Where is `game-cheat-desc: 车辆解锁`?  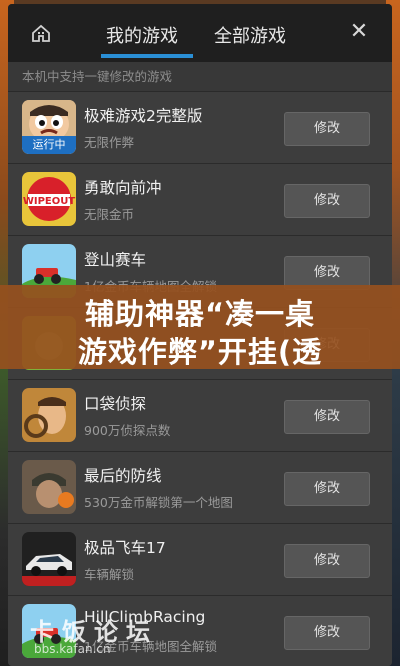
game-cheat-desc: 车辆解锁 is located at coordinates (109, 574).